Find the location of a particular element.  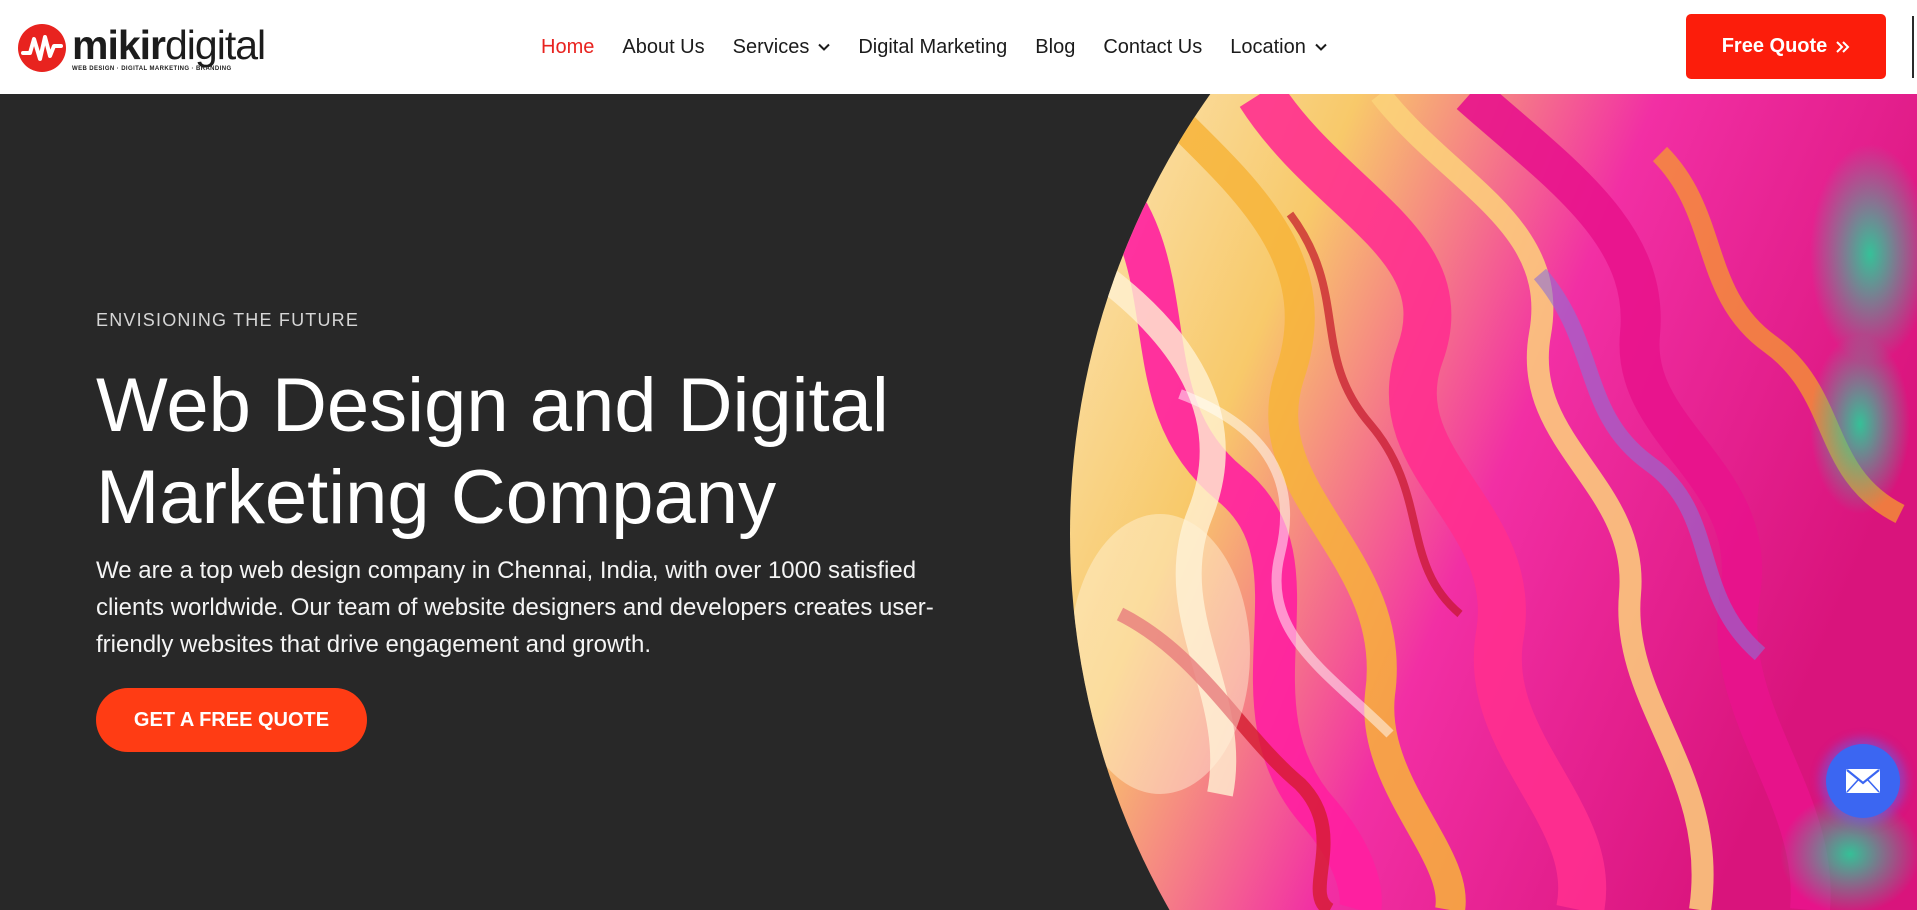

brand-name-light: digital is located at coordinates (215, 44).